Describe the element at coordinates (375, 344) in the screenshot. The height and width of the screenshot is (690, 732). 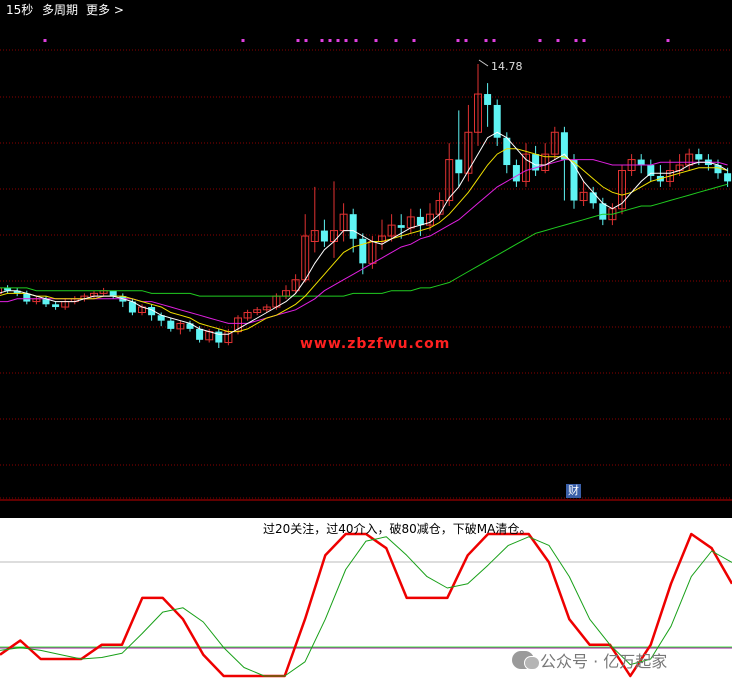
I see `watermark-url: www.zbzfwu.com` at that location.